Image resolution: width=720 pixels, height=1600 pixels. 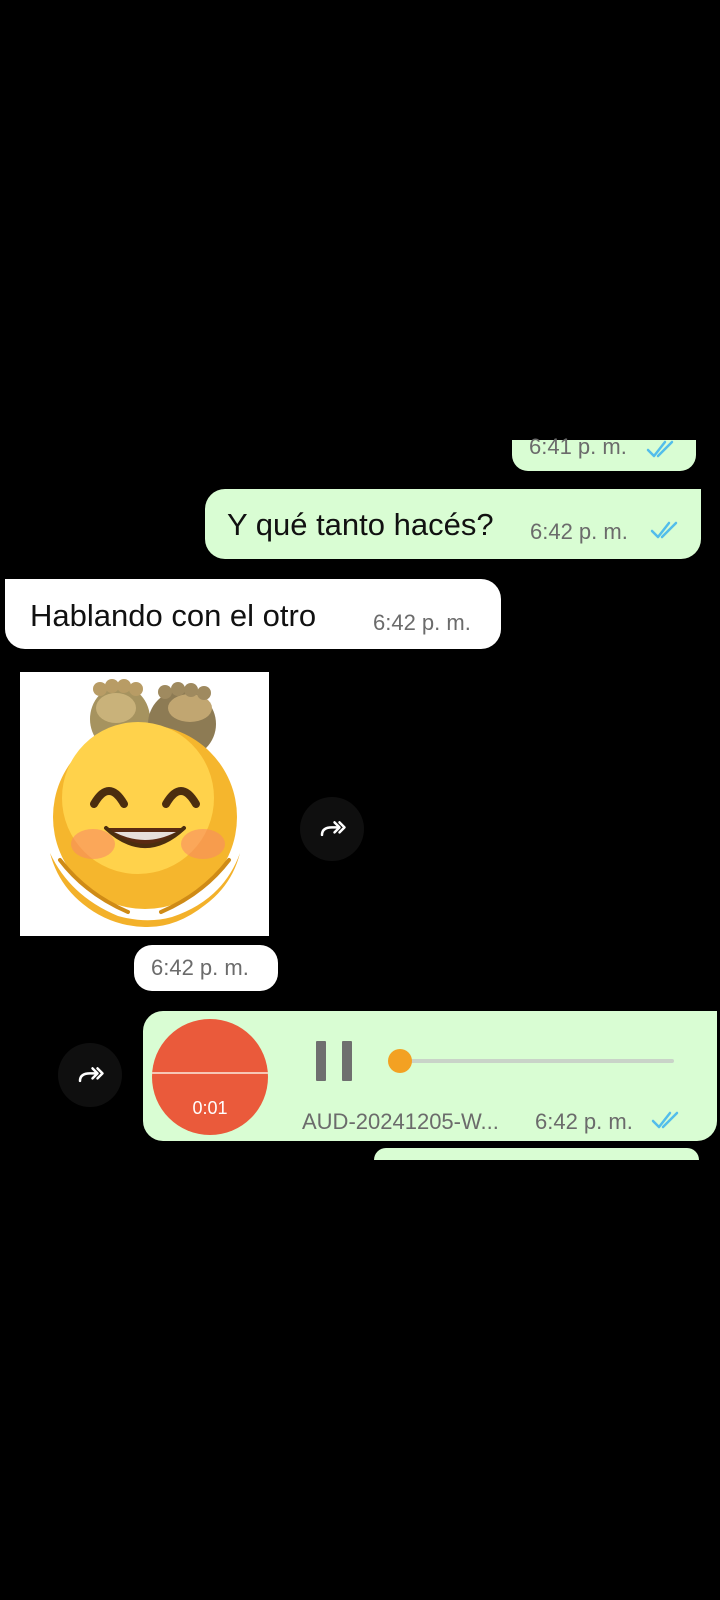 I want to click on sticker-time-badge: 6:42 p. m., so click(x=206, y=968).